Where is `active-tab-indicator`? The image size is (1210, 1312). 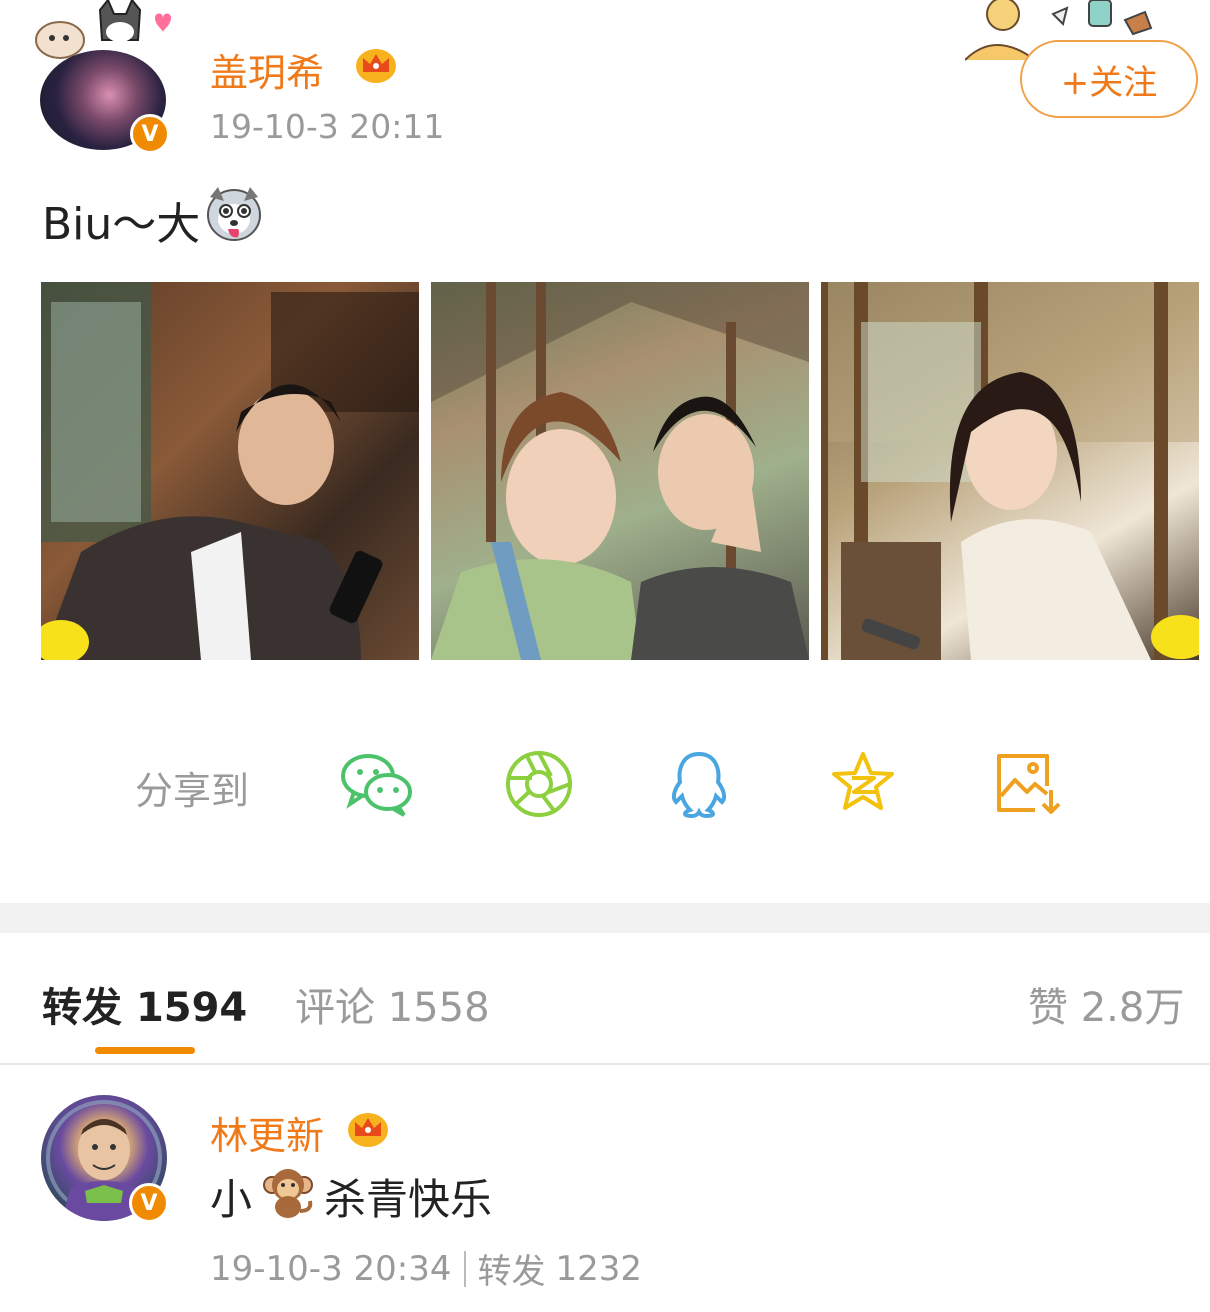
active-tab-indicator is located at coordinates (145, 1050).